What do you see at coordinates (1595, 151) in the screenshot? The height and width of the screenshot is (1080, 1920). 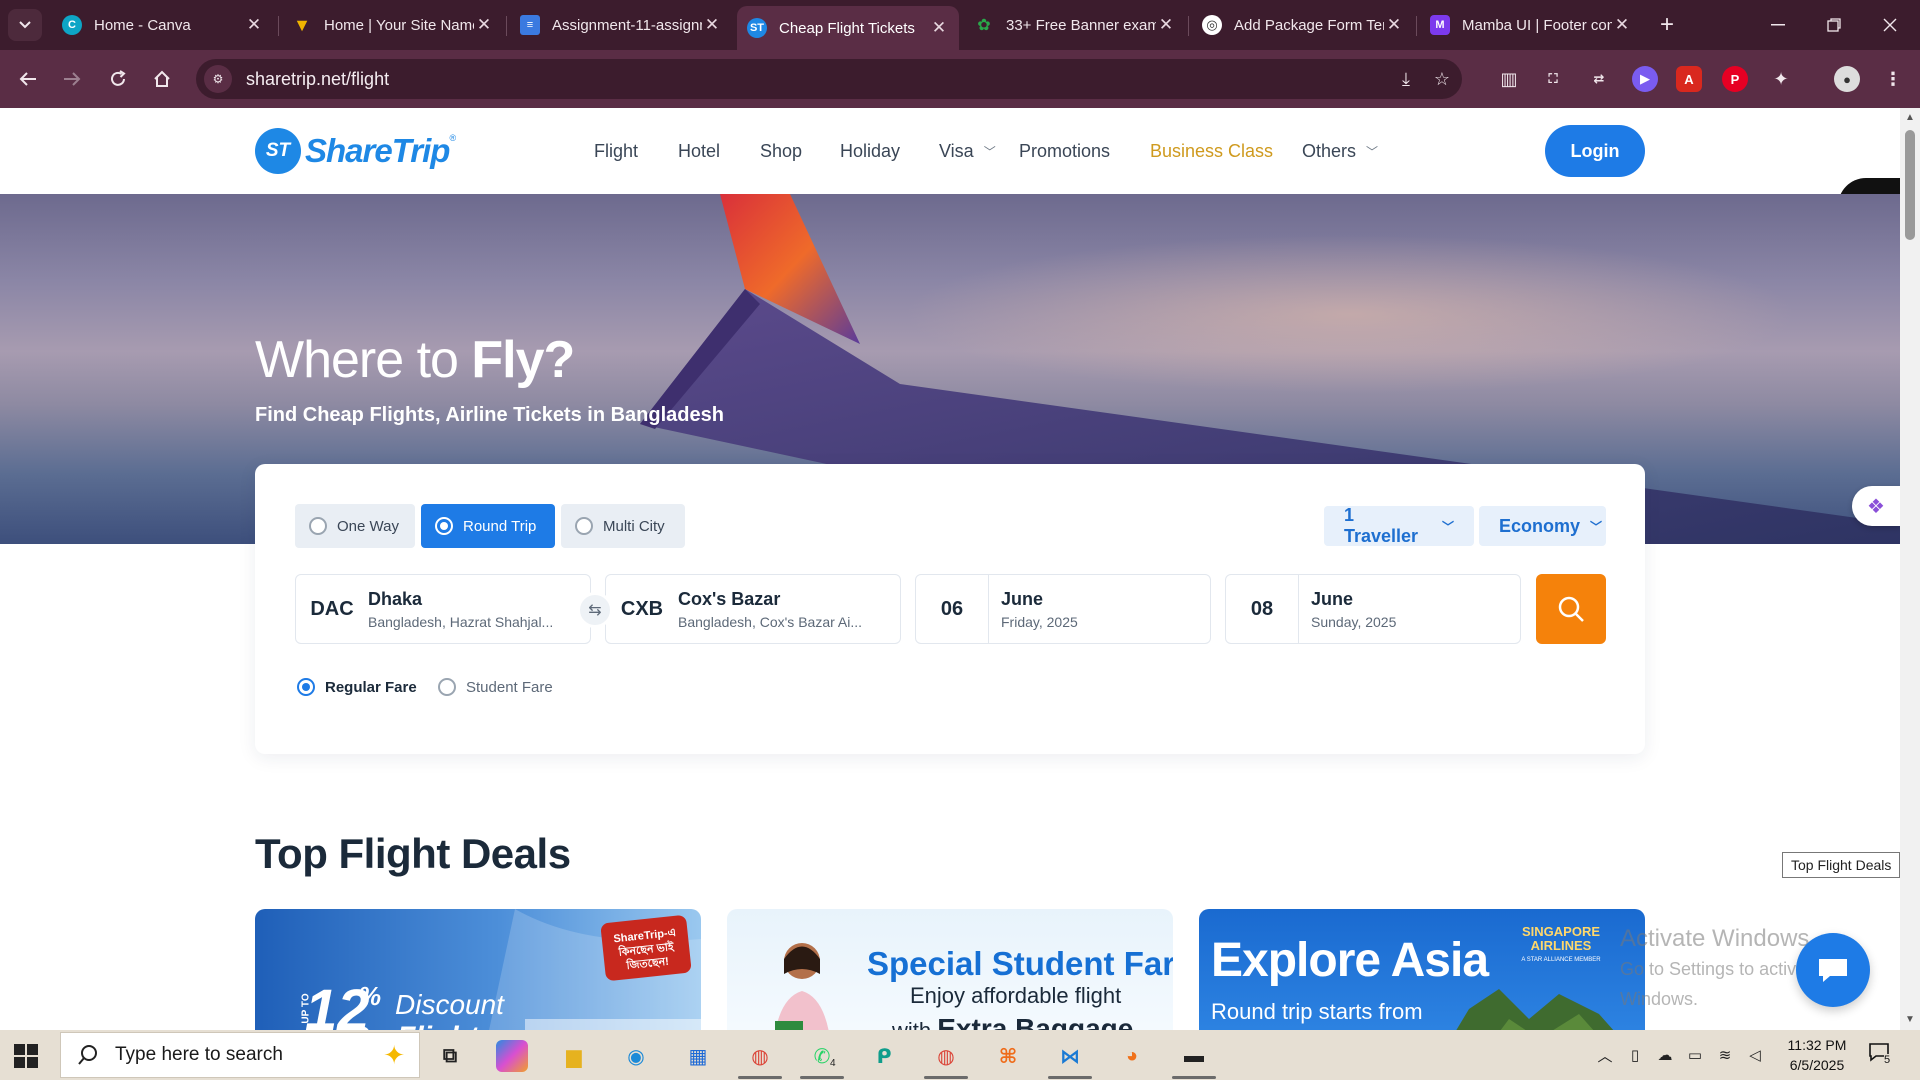 I see `login-button: Login` at bounding box center [1595, 151].